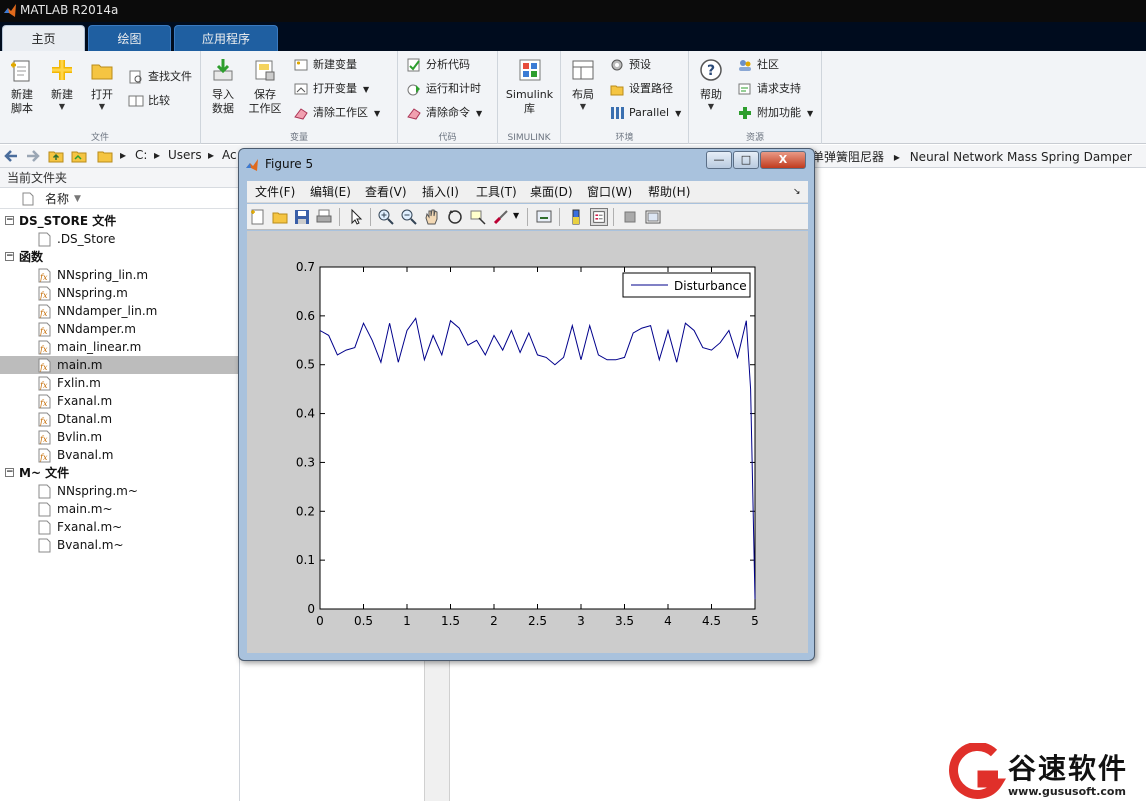  What do you see at coordinates (120, 221) in the screenshot?
I see `folder-group-header: − DS_STORE 文件` at bounding box center [120, 221].